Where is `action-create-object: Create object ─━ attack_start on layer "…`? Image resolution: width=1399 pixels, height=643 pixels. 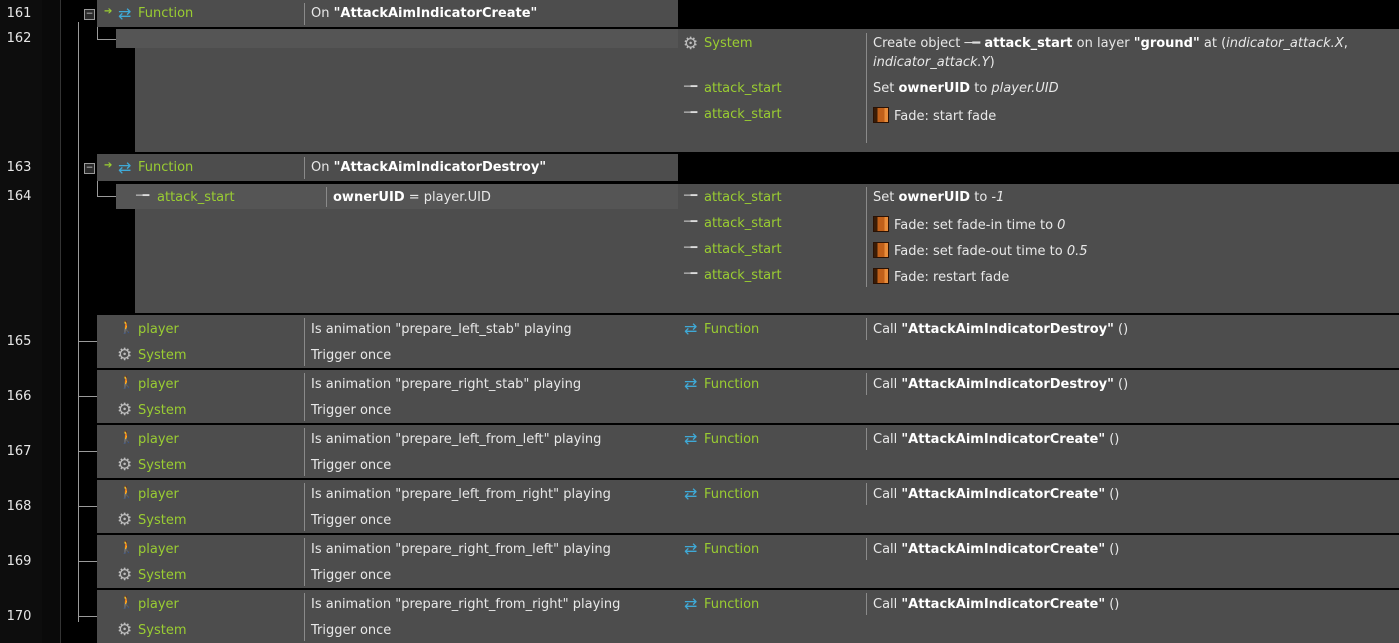 action-create-object: Create object ─━ attack_start on layer "… is located at coordinates (1110, 43).